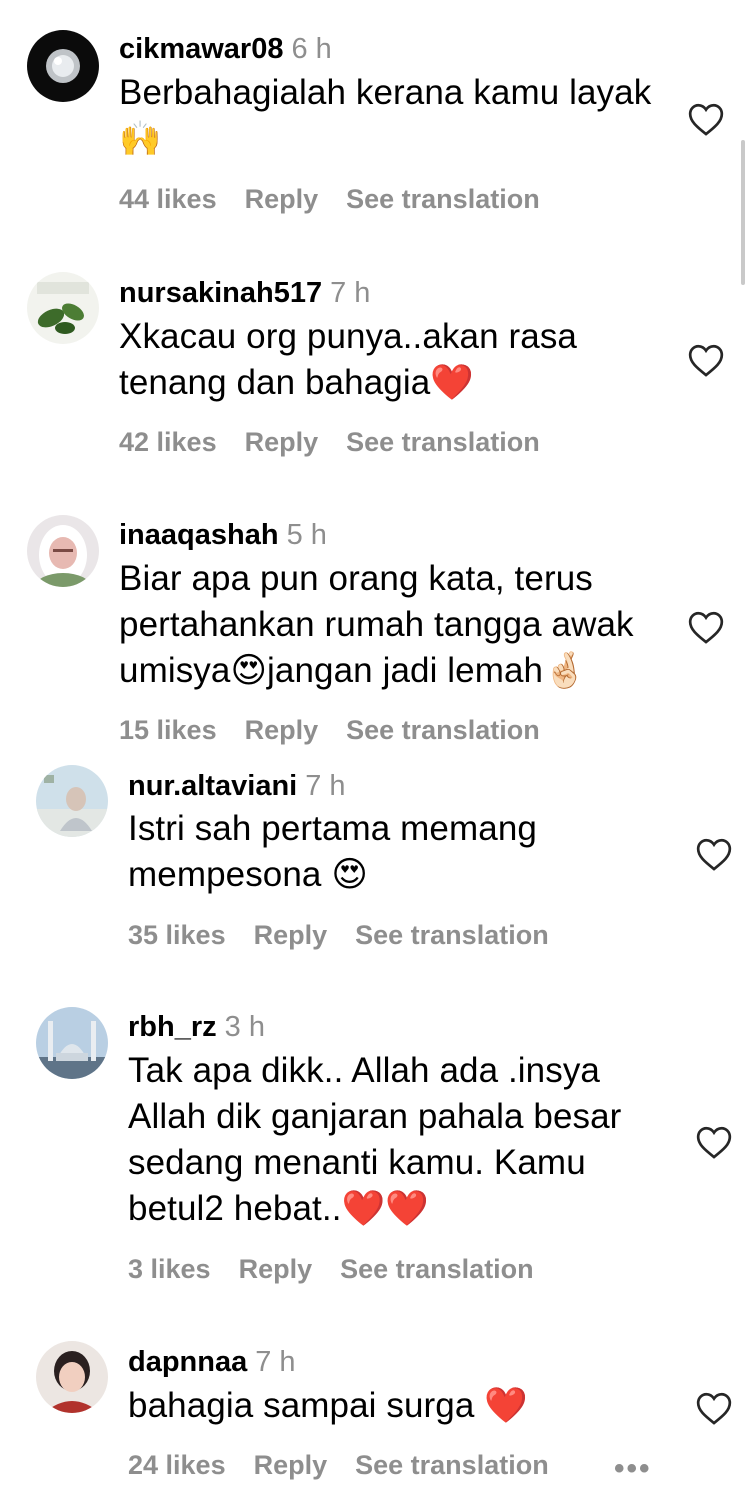 The height and width of the screenshot is (1496, 745). Describe the element at coordinates (212, 786) in the screenshot. I see `username: nur.altaviani` at that location.